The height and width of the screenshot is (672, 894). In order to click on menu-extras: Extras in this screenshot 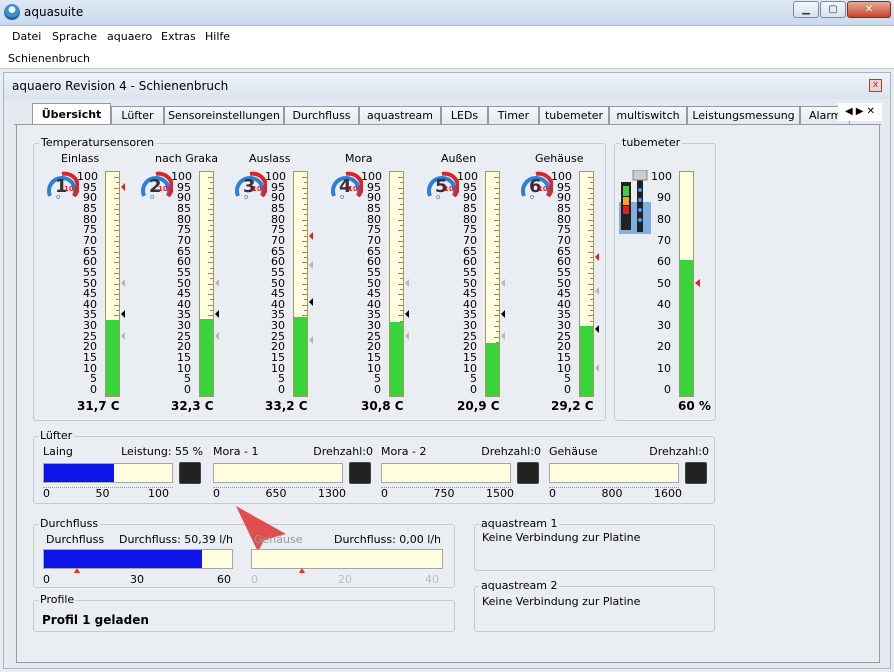, I will do `click(178, 36)`.